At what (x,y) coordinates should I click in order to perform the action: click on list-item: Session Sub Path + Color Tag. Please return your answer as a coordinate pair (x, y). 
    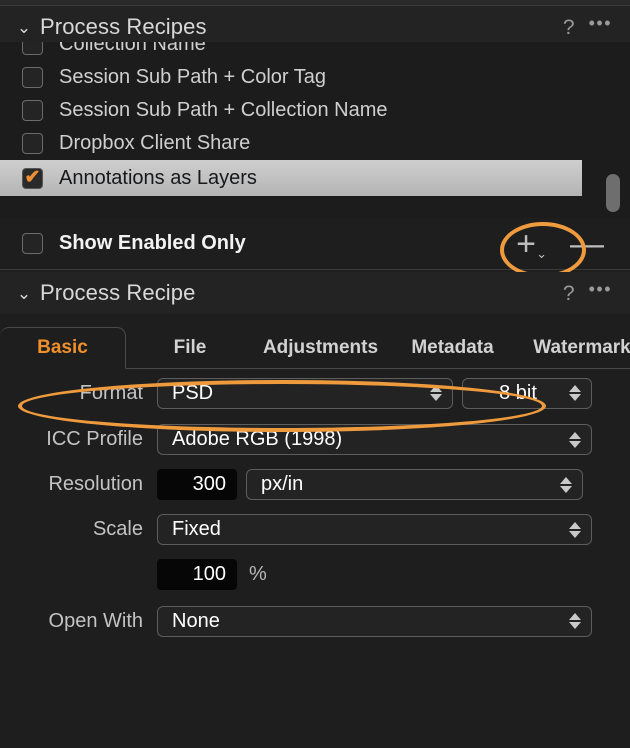
    Looking at the image, I should click on (315, 77).